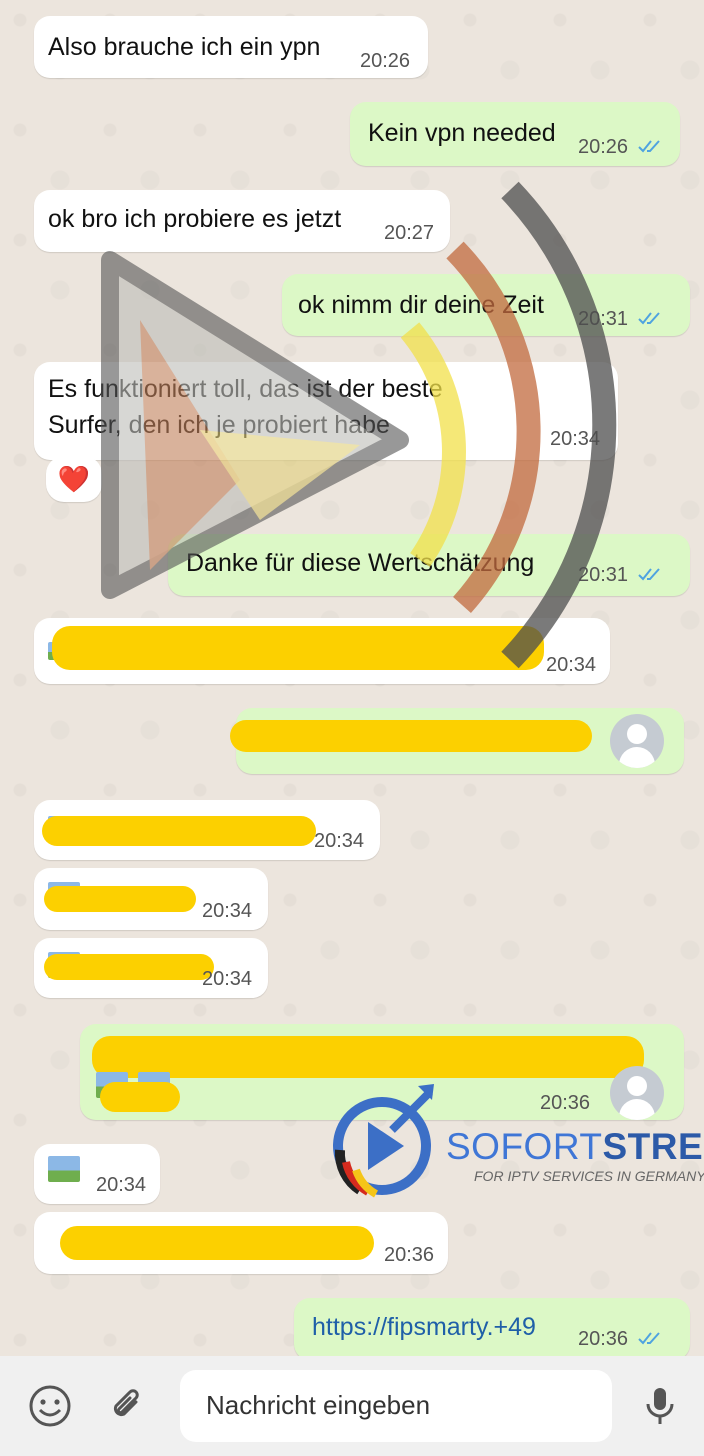  What do you see at coordinates (64, 1169) in the screenshot?
I see `image-thumbnail-icon` at bounding box center [64, 1169].